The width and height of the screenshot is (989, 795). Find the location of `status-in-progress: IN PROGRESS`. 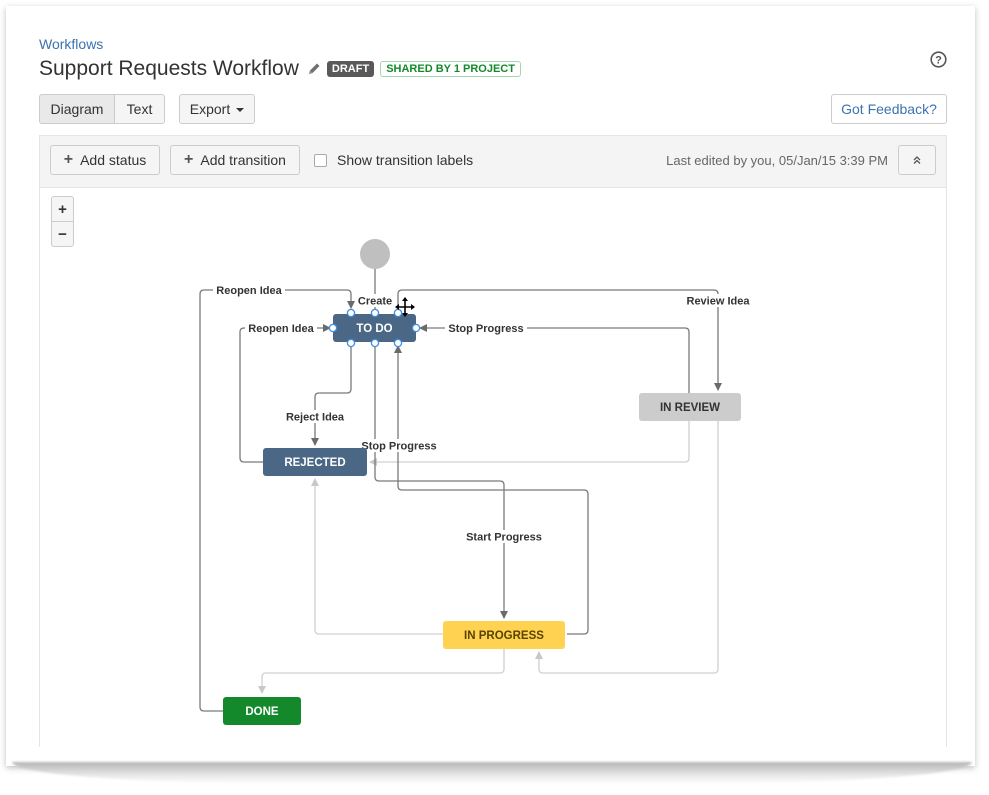

status-in-progress: IN PROGRESS is located at coordinates (504, 635).